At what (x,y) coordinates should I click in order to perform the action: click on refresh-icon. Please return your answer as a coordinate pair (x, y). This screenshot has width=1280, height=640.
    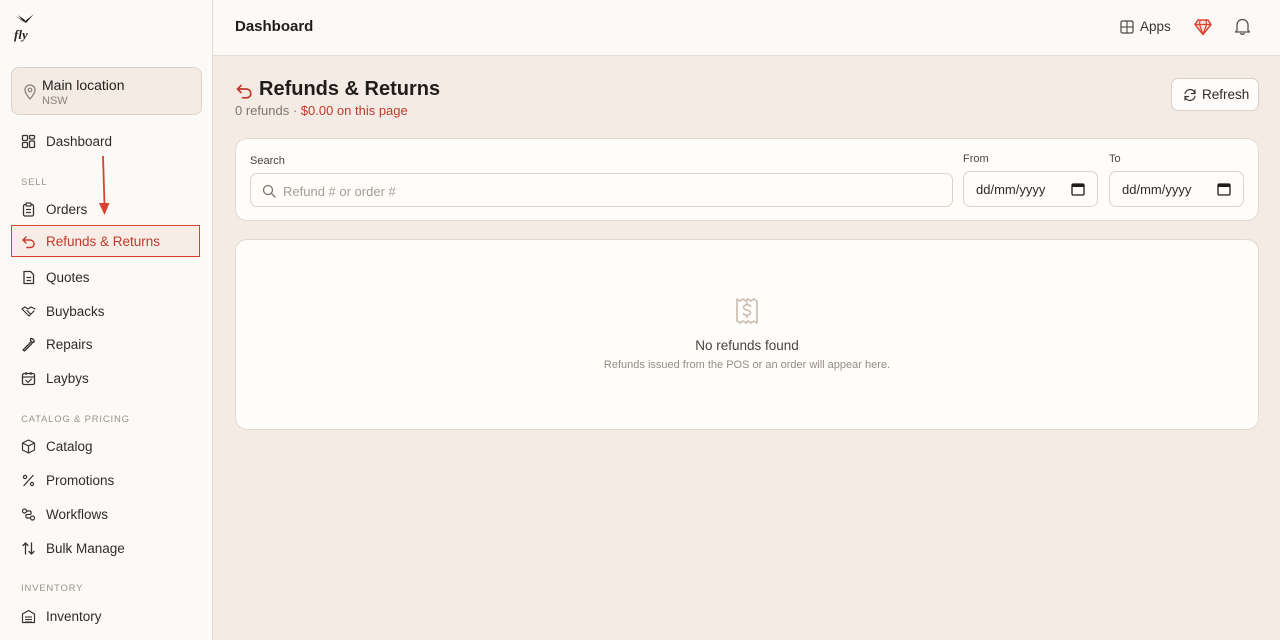
    Looking at the image, I should click on (1190, 95).